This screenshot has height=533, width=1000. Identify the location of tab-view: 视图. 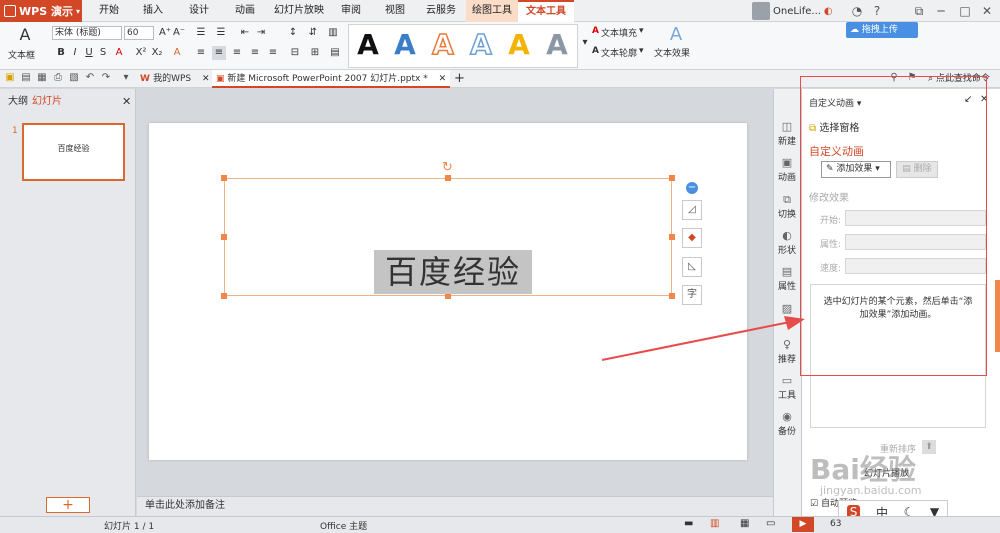
(395, 11).